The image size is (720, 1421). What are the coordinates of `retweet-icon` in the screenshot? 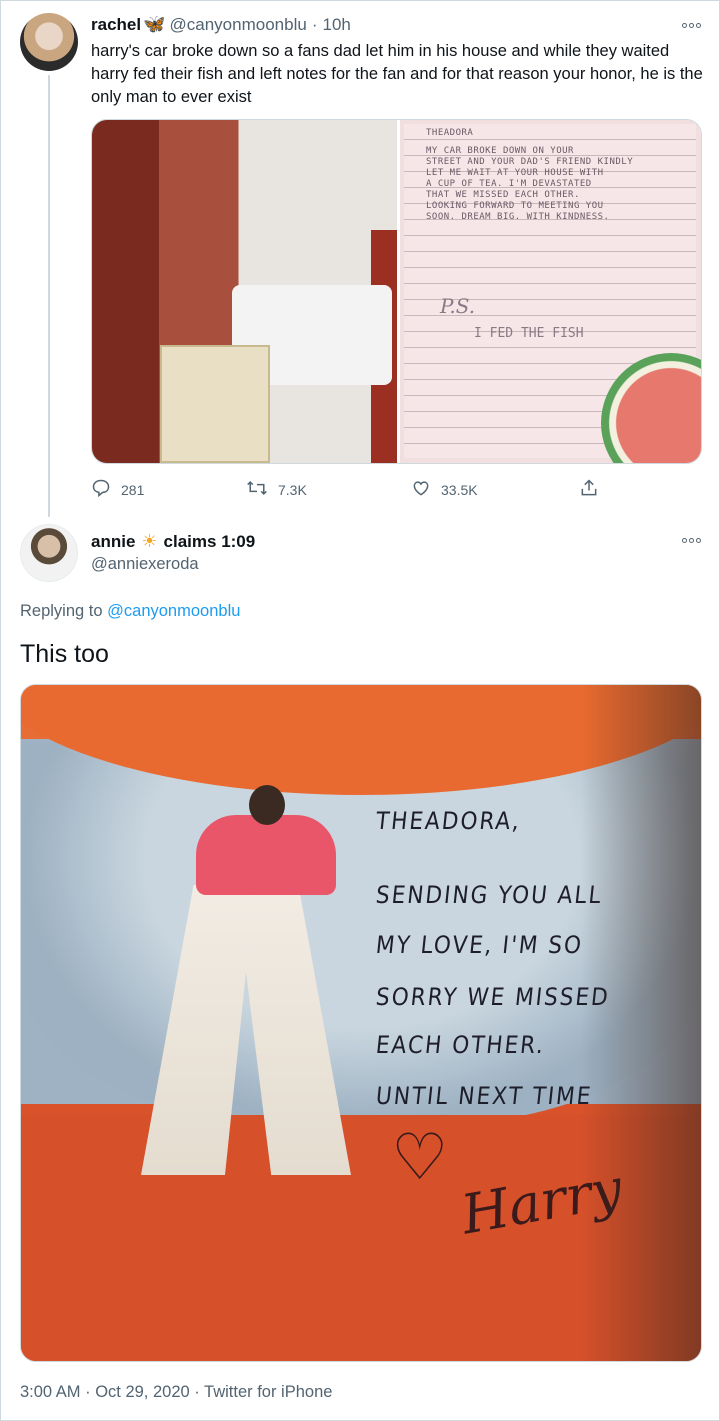 It's located at (257, 489).